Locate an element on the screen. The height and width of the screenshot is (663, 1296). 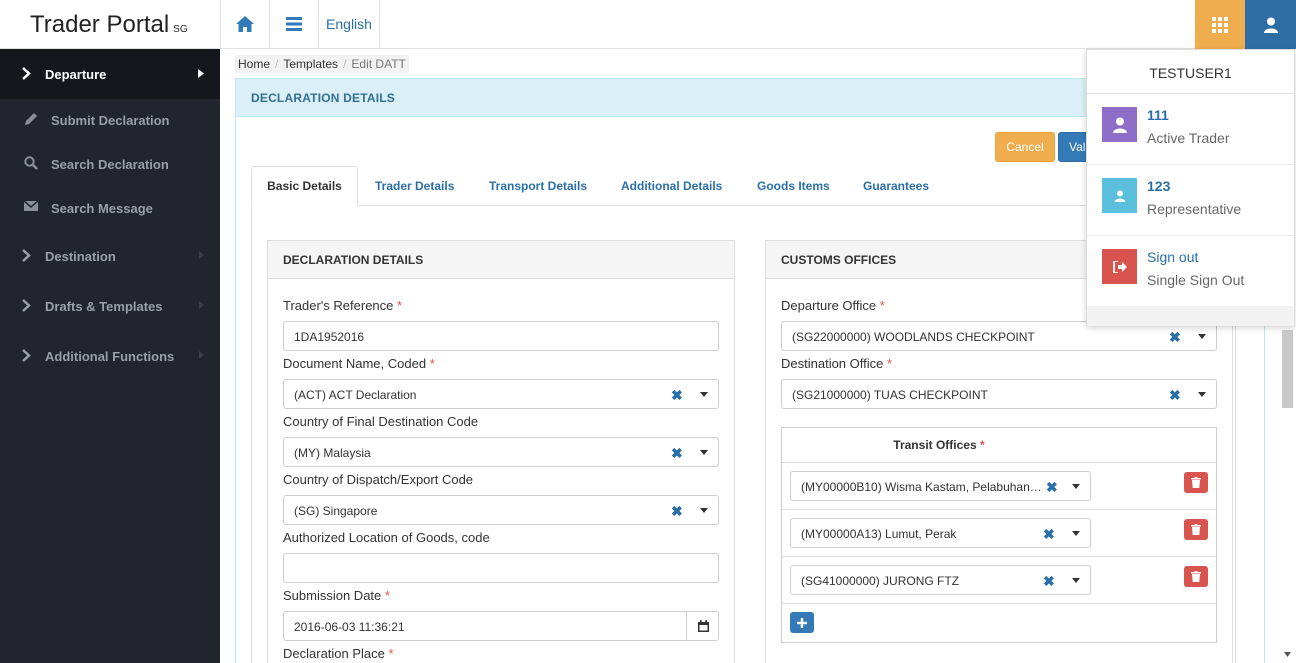
tab-trader-details: Trader Details is located at coordinates (414, 186).